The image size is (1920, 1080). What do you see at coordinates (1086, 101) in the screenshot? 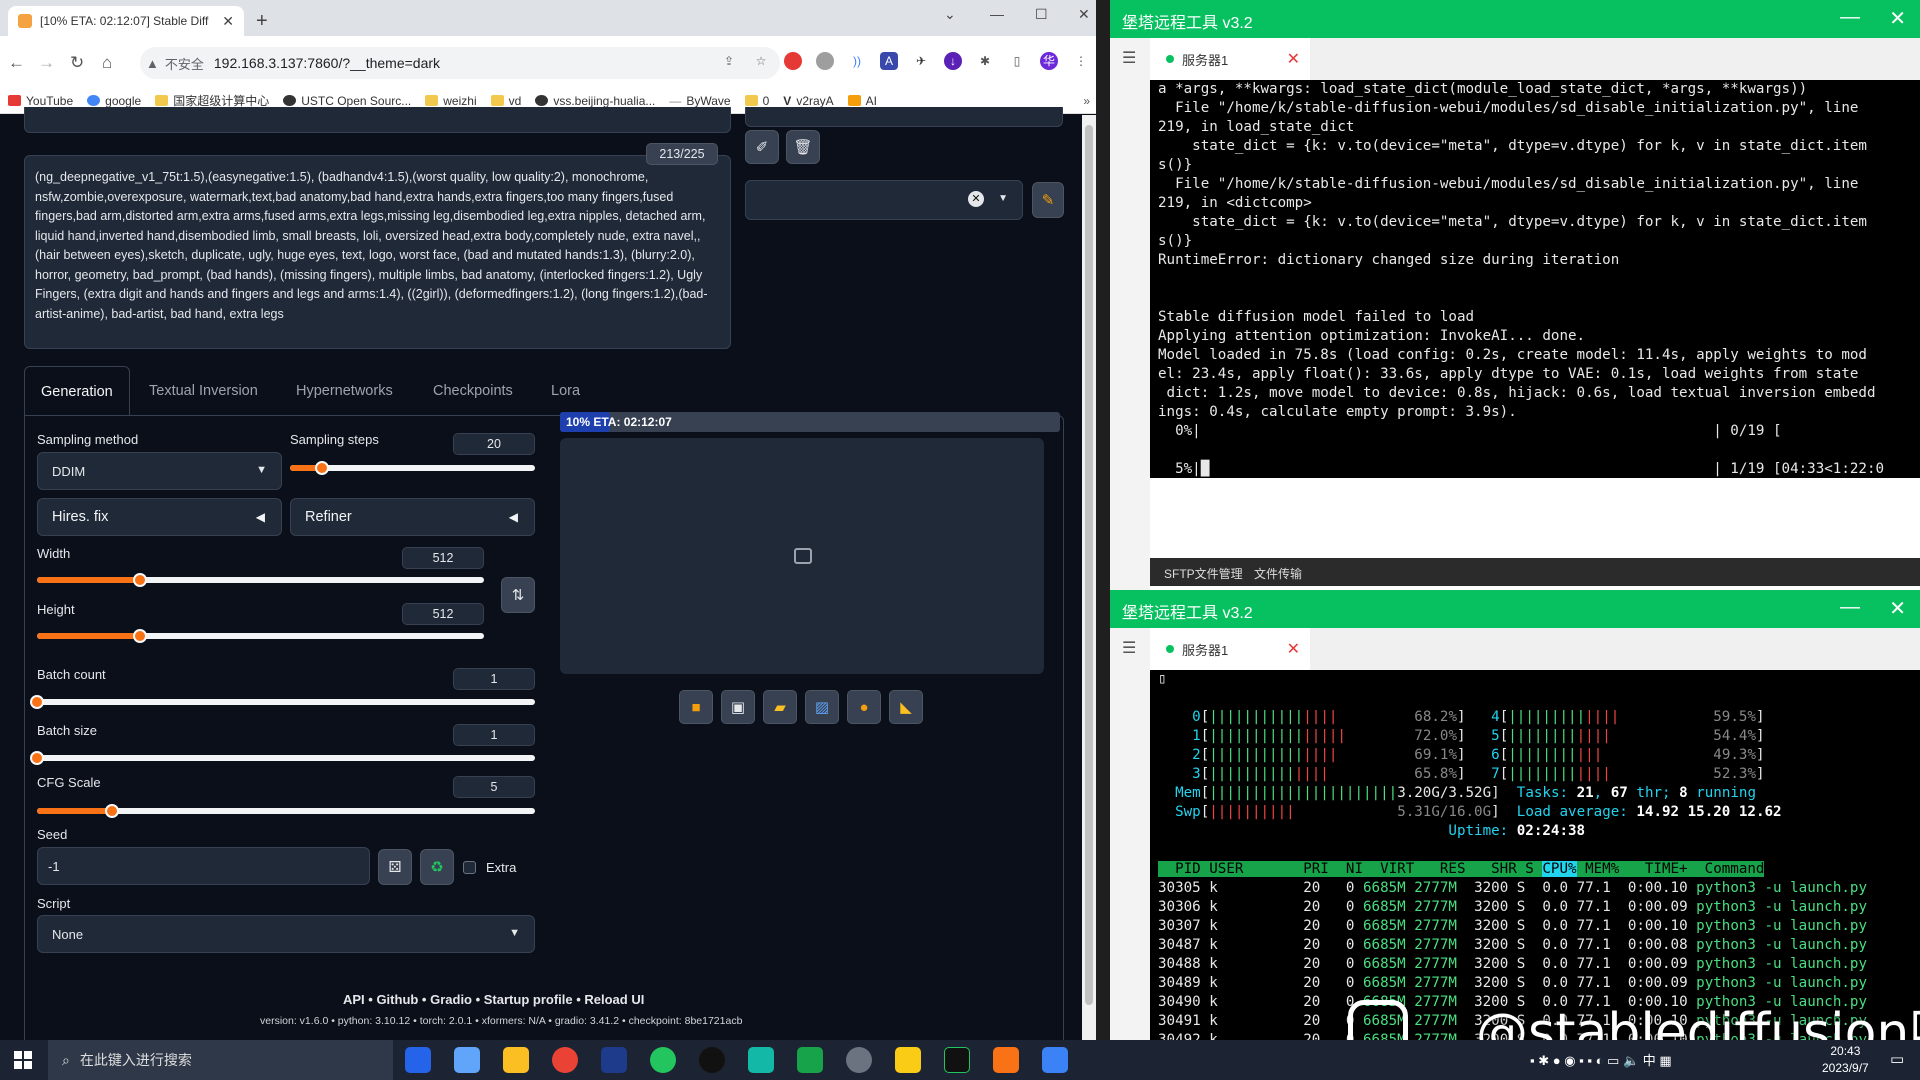
I see `more-bookmarks-icon: »` at bounding box center [1086, 101].